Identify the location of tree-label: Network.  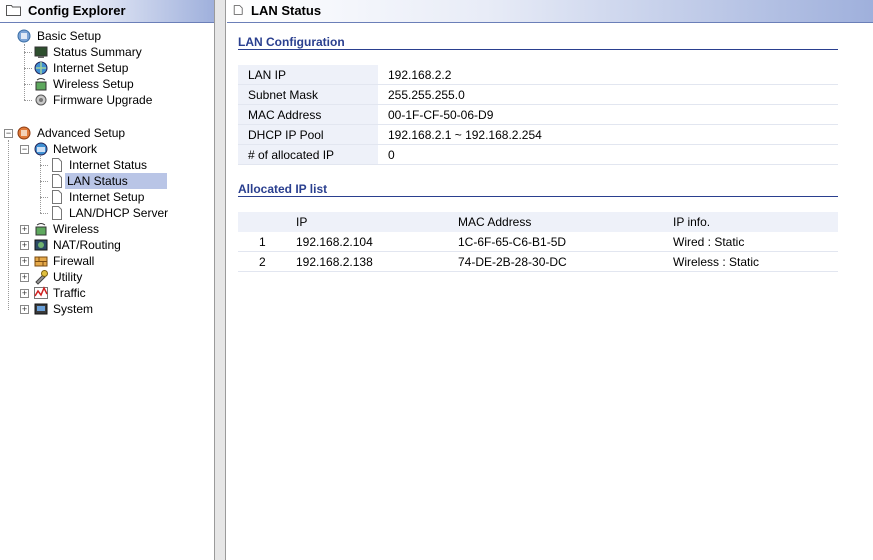
(75, 149).